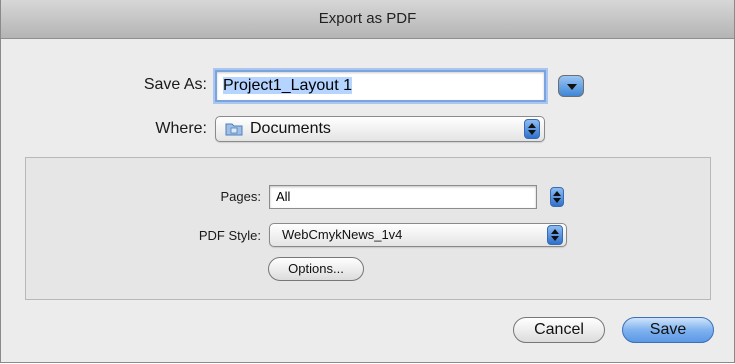 The image size is (735, 364). Describe the element at coordinates (403, 197) in the screenshot. I see `pages-input: All` at that location.